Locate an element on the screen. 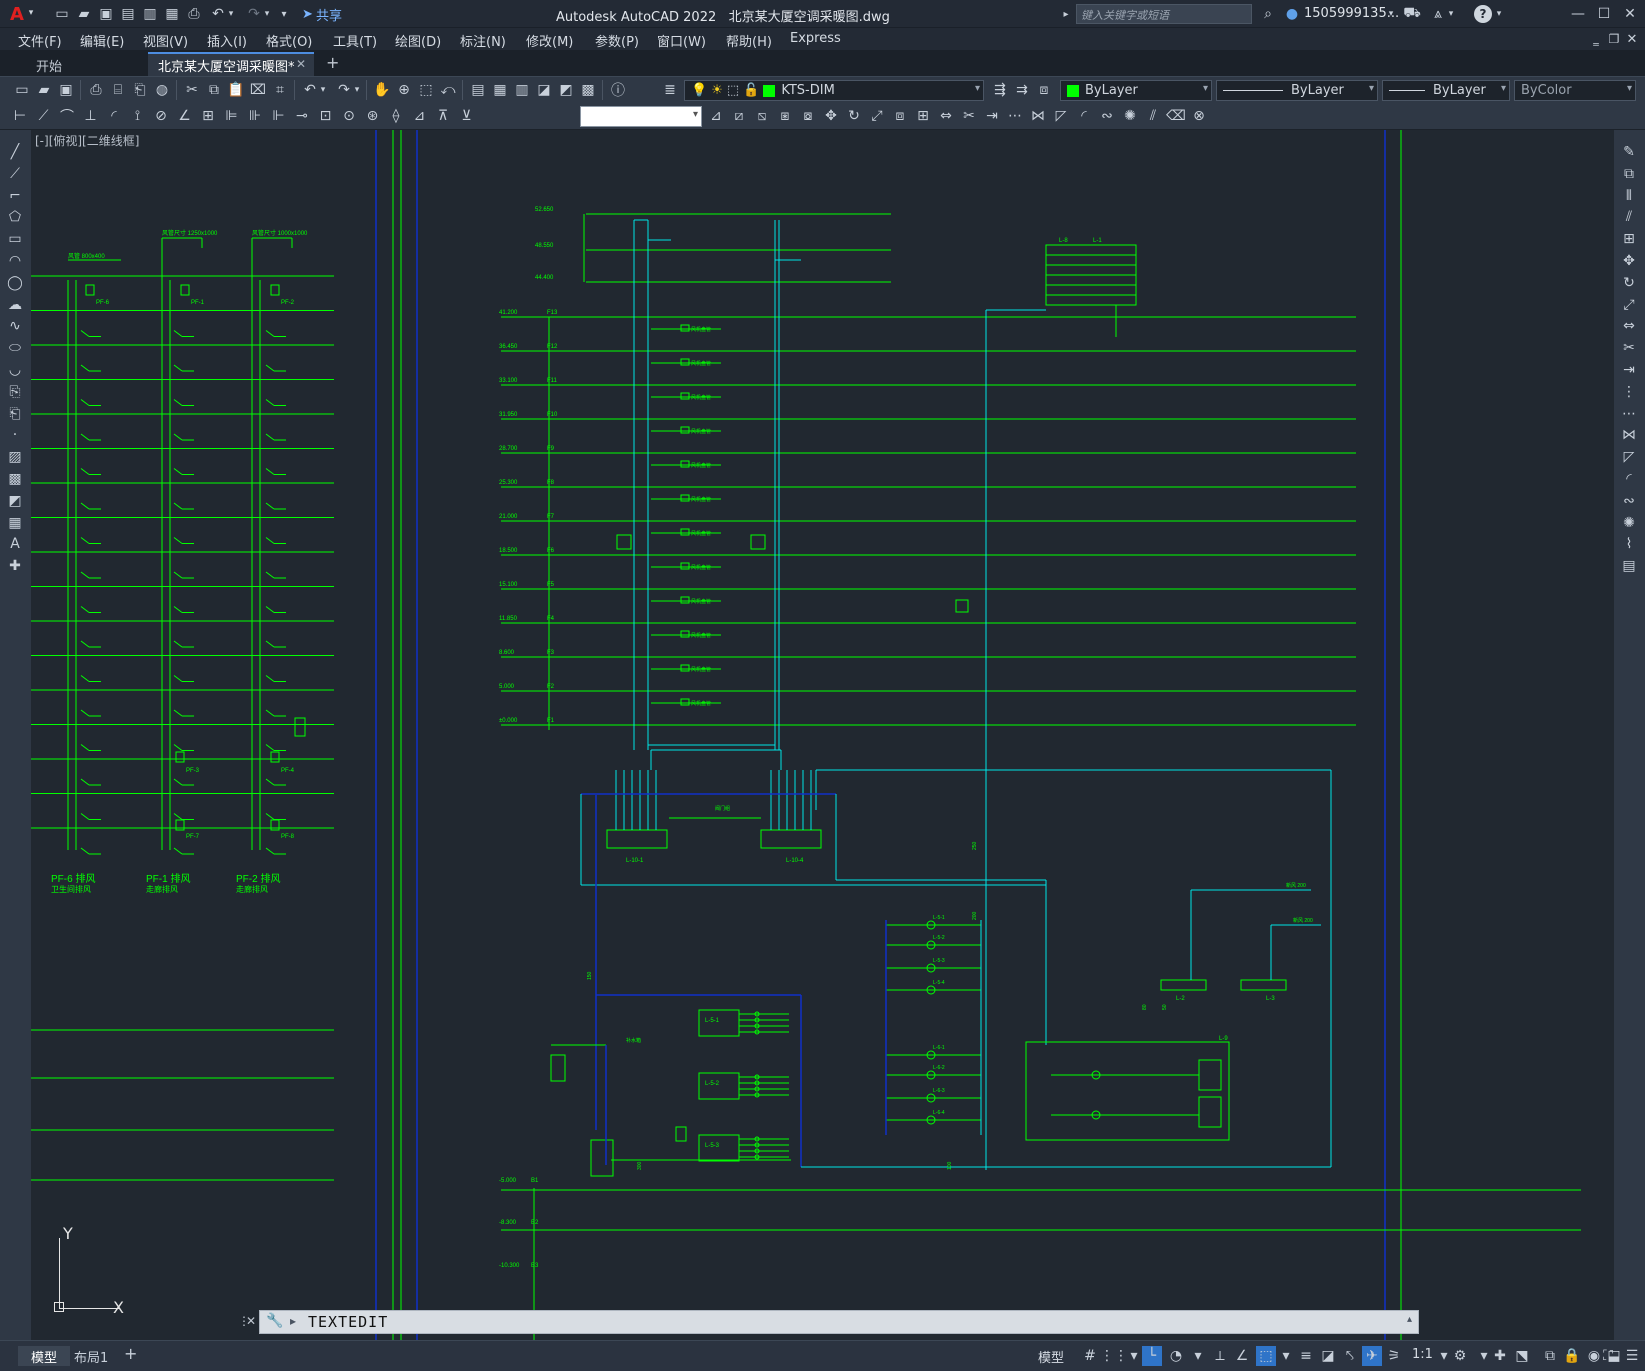 The height and width of the screenshot is (1371, 1645). expand-search-icon: ▸ is located at coordinates (1066, 14).